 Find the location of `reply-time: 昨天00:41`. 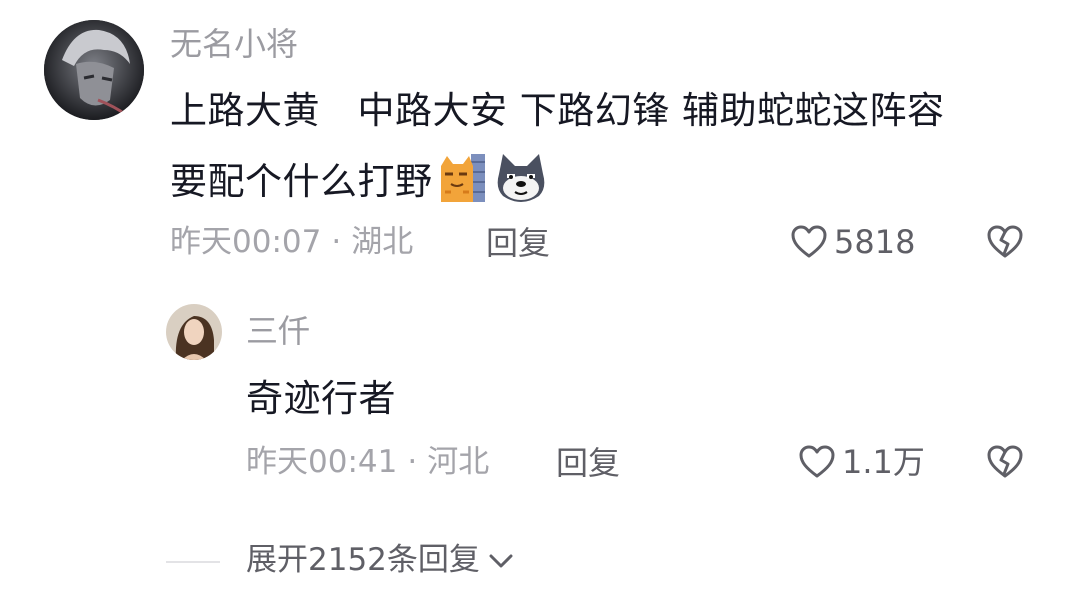

reply-time: 昨天00:41 is located at coordinates (322, 462).